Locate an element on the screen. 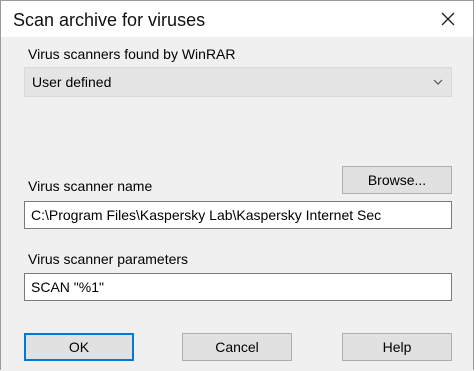 The width and height of the screenshot is (476, 371). cancel-button: Cancel is located at coordinates (237, 347).